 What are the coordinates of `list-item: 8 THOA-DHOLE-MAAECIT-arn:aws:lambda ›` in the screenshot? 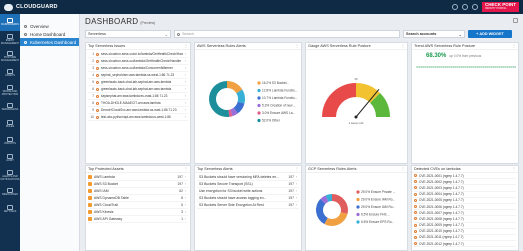 It's located at (138, 103).